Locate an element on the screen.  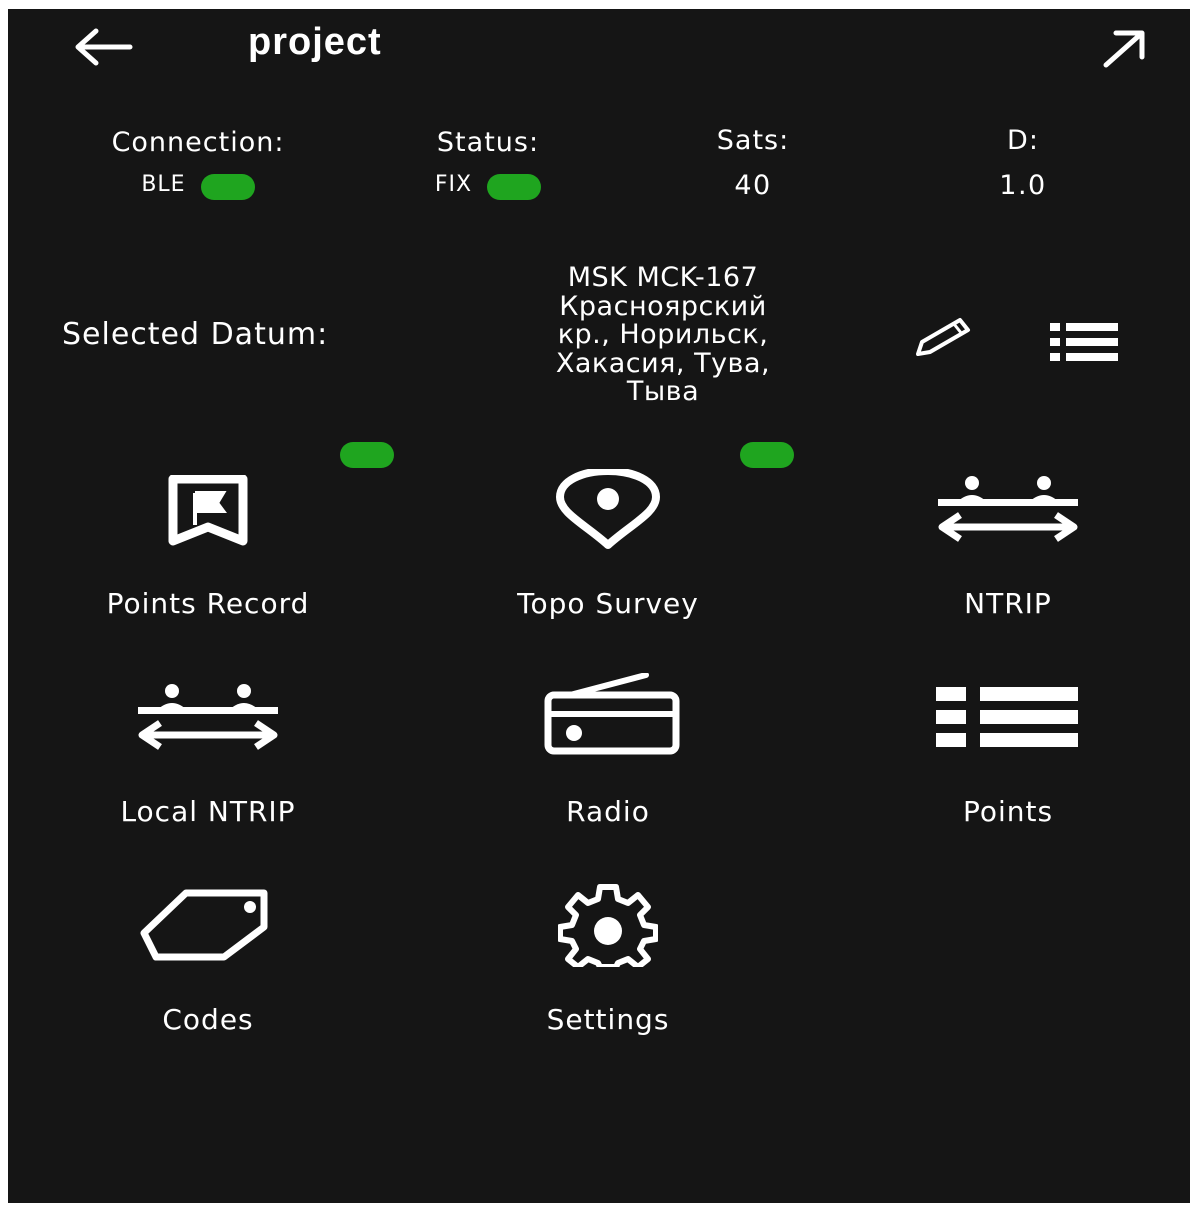
tile-label: Topo Survey is located at coordinates (608, 603).